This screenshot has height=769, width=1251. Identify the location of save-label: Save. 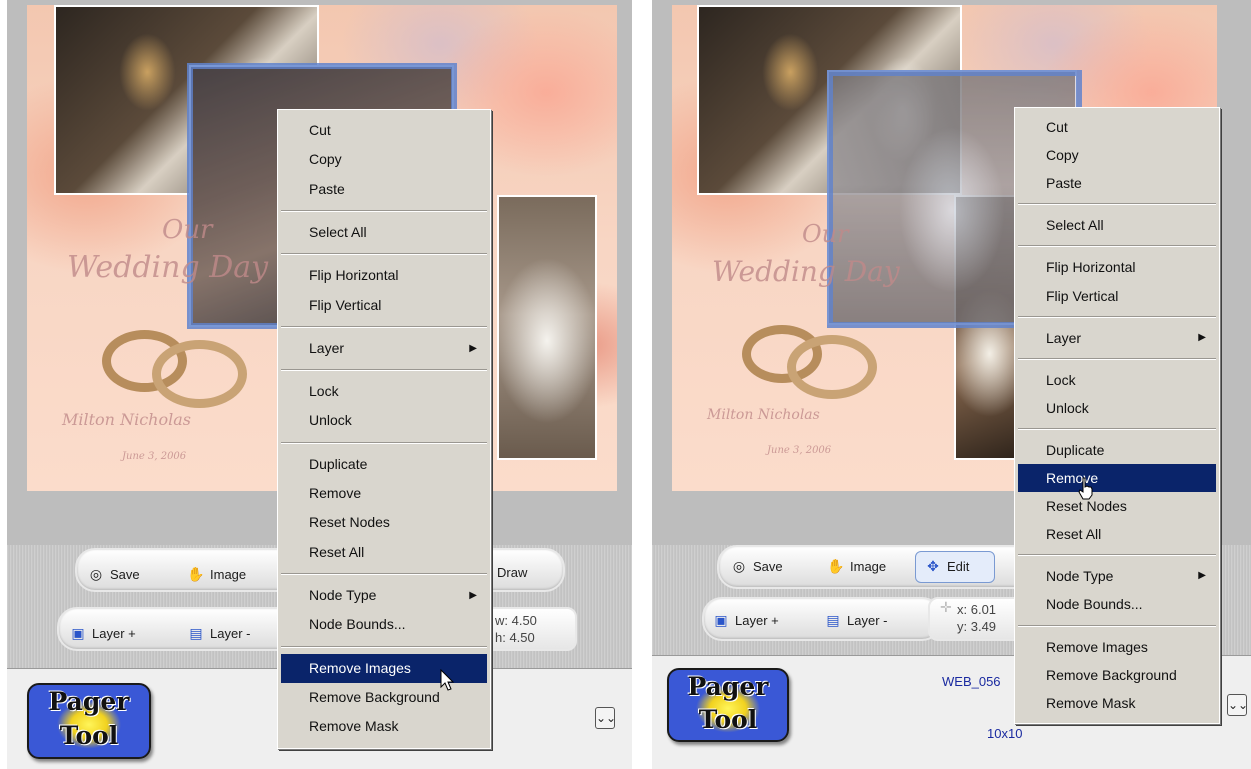
(768, 566).